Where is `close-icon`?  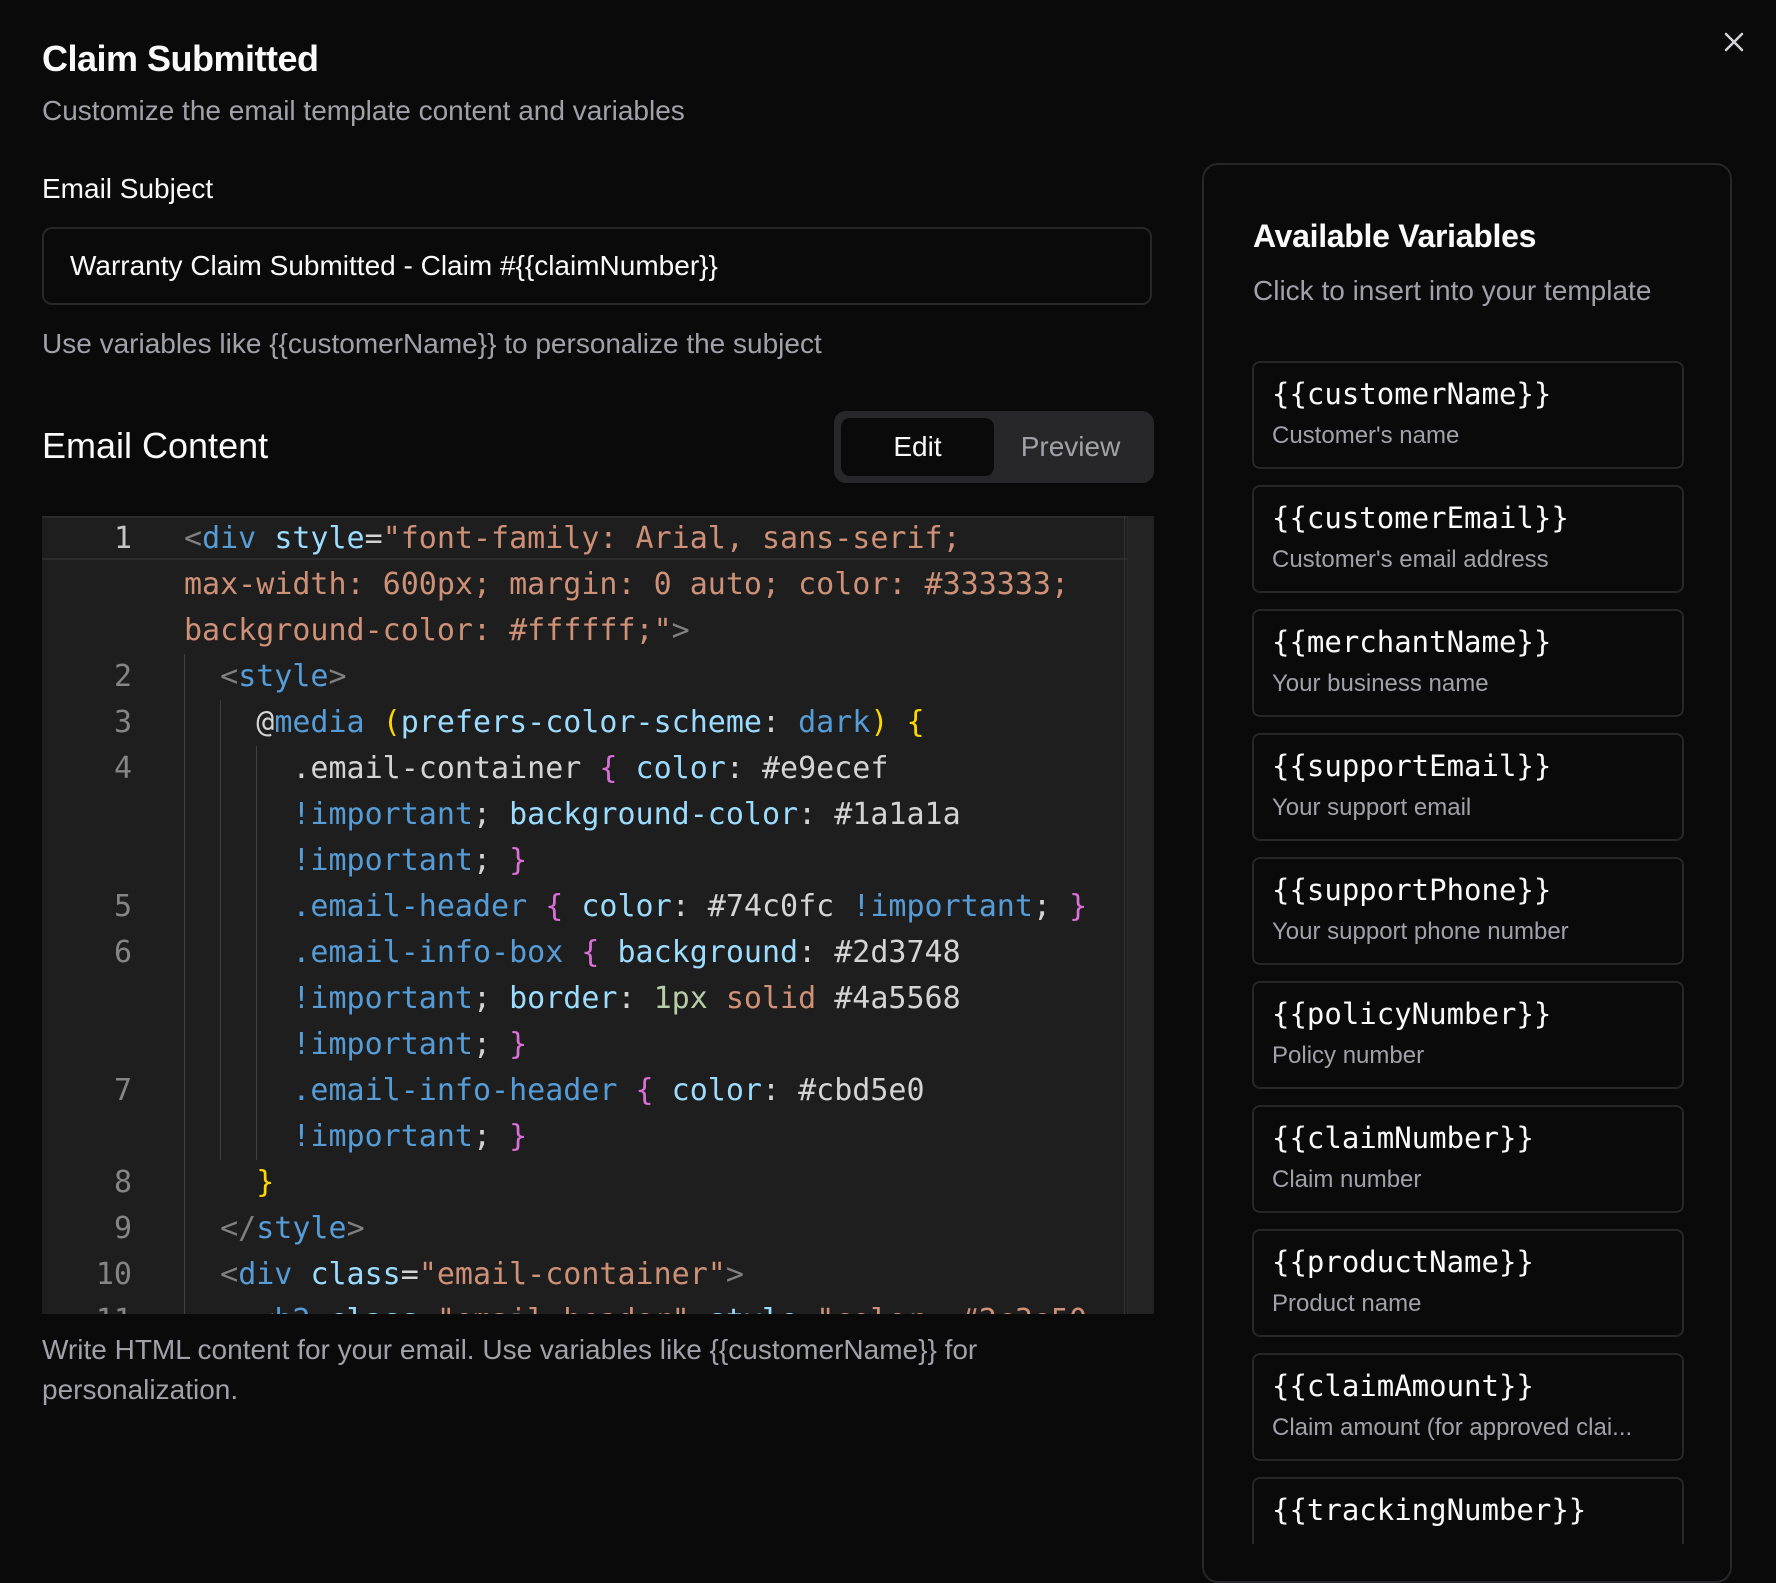
close-icon is located at coordinates (1734, 42).